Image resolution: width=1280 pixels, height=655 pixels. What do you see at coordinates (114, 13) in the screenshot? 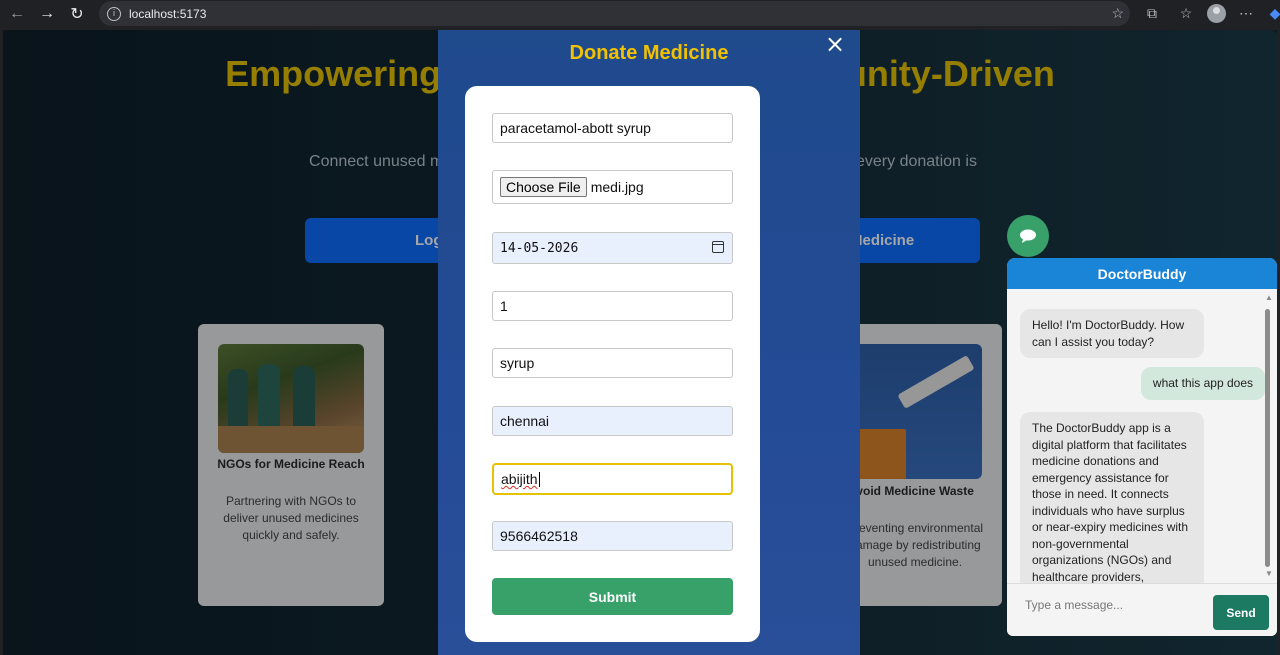
I see `site-info-icon: i` at bounding box center [114, 13].